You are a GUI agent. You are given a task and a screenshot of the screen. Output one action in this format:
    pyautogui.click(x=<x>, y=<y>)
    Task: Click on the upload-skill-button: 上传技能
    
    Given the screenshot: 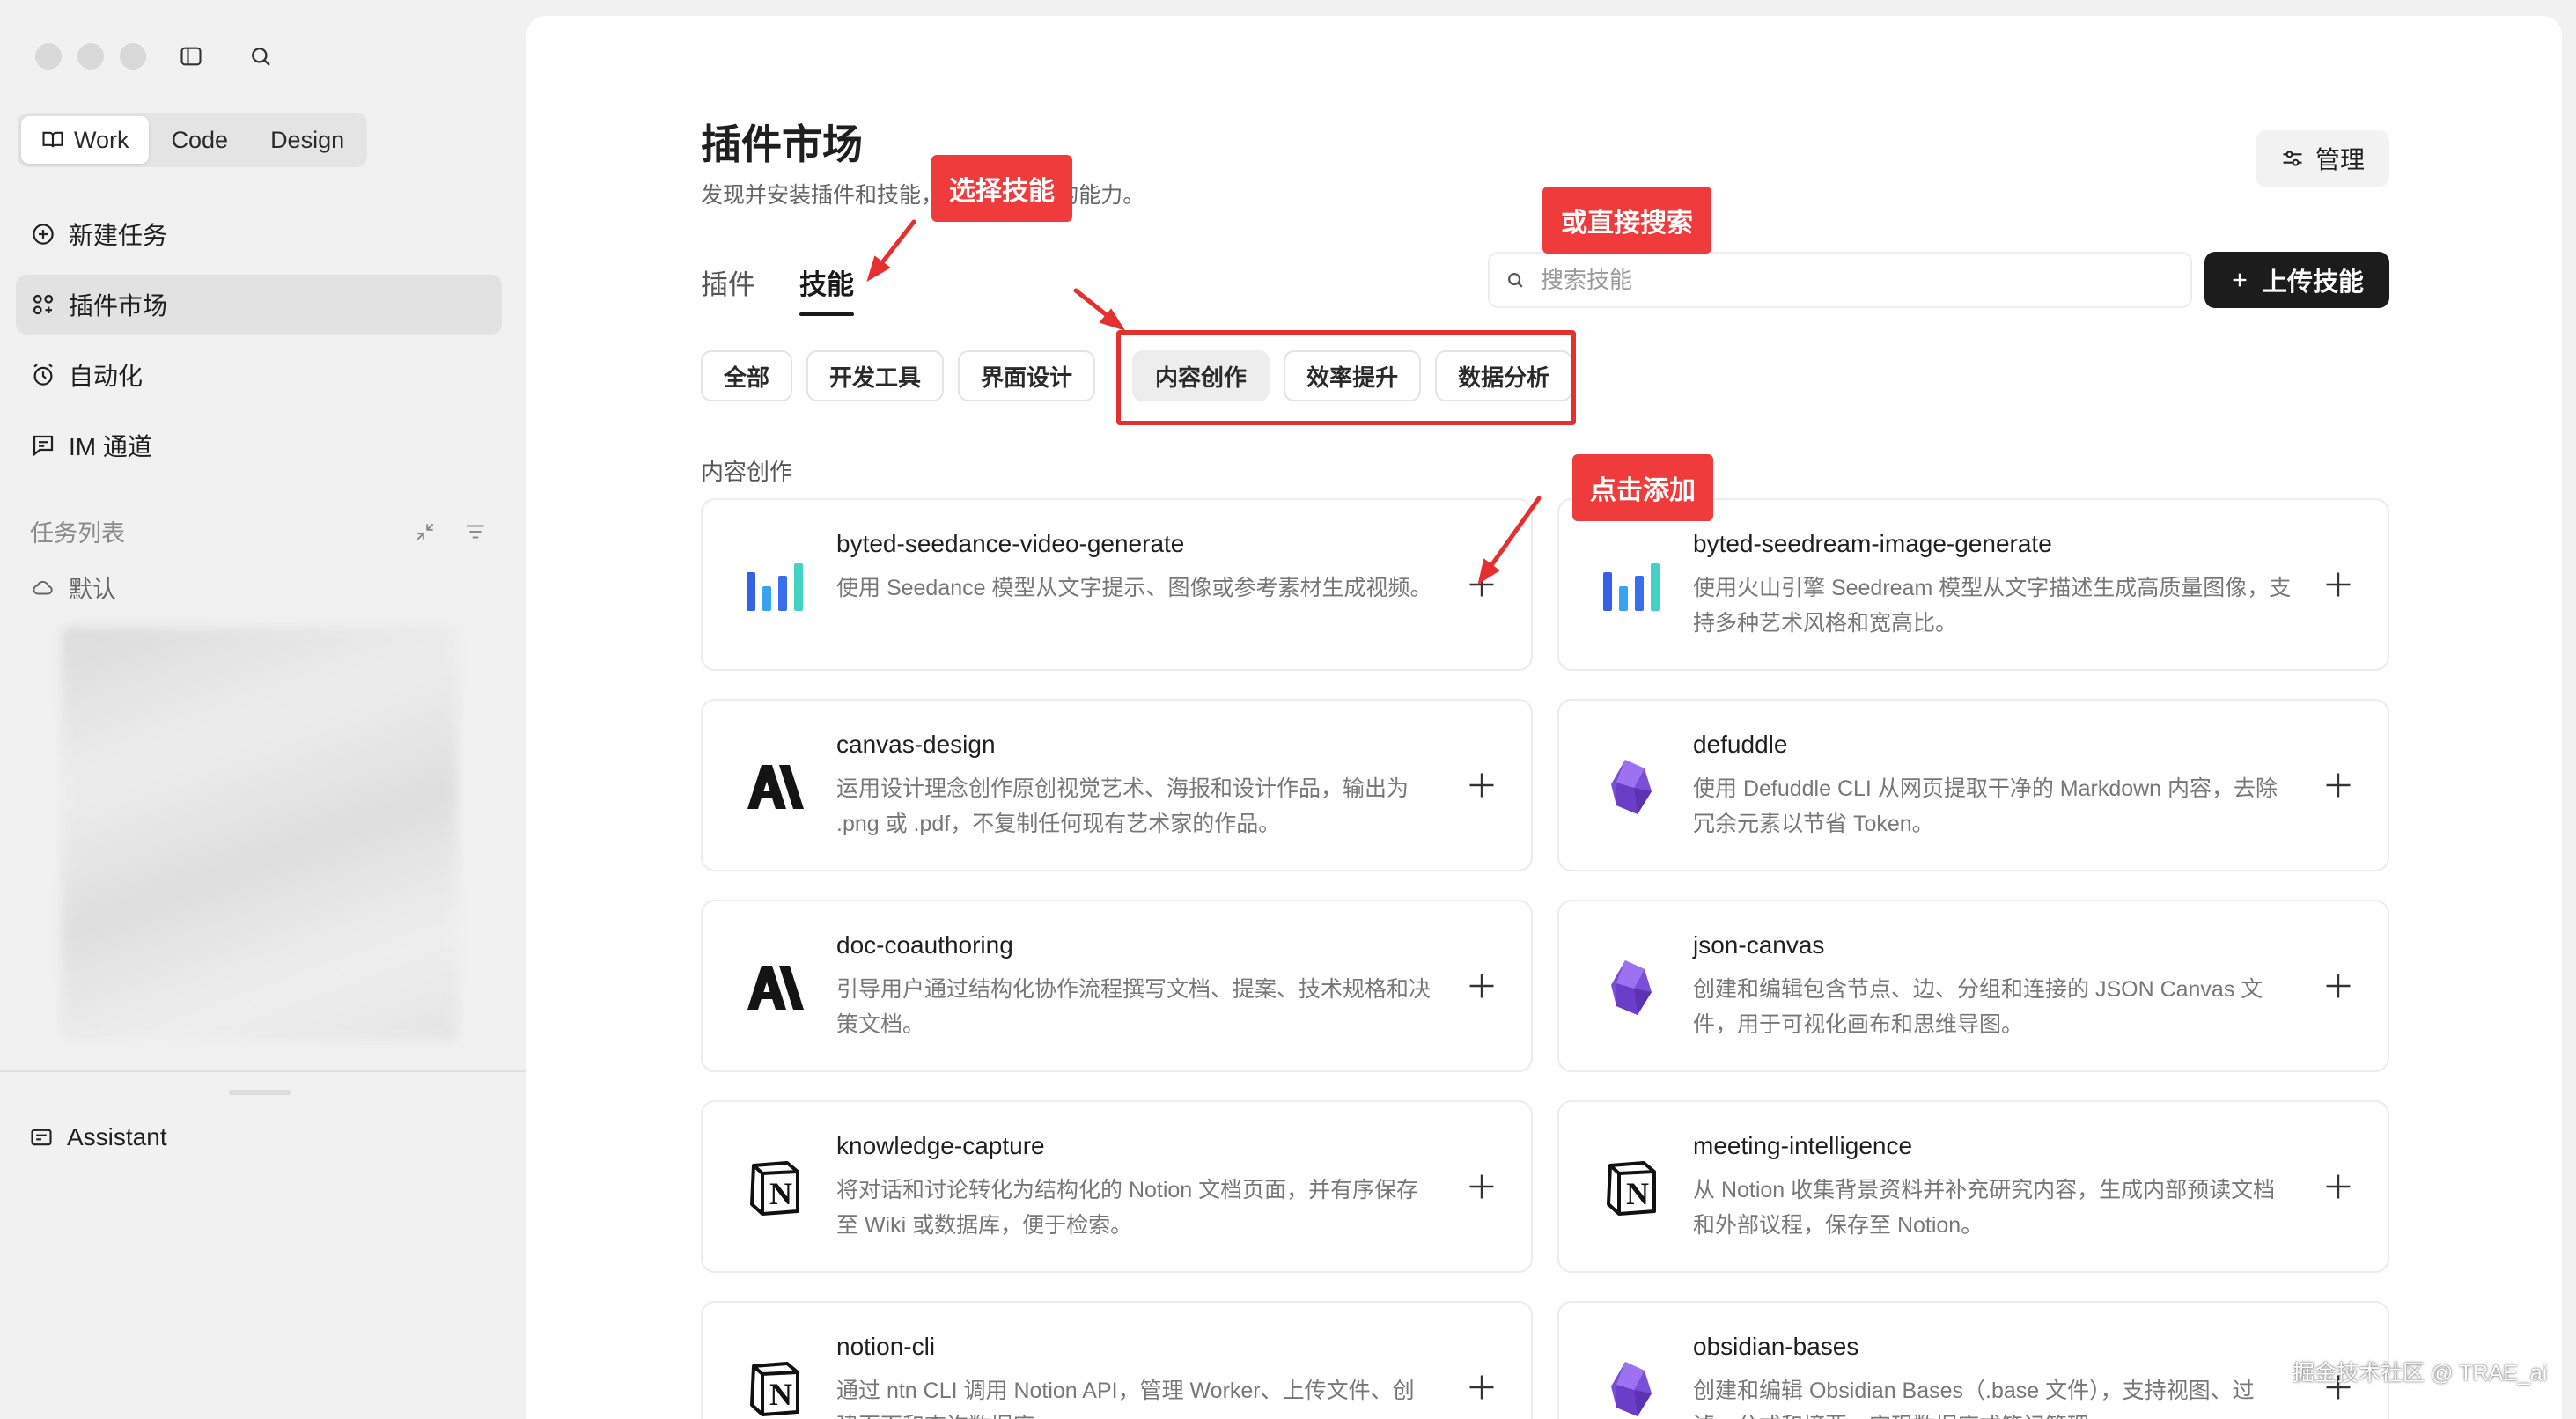 What is the action you would take?
    pyautogui.click(x=2297, y=280)
    